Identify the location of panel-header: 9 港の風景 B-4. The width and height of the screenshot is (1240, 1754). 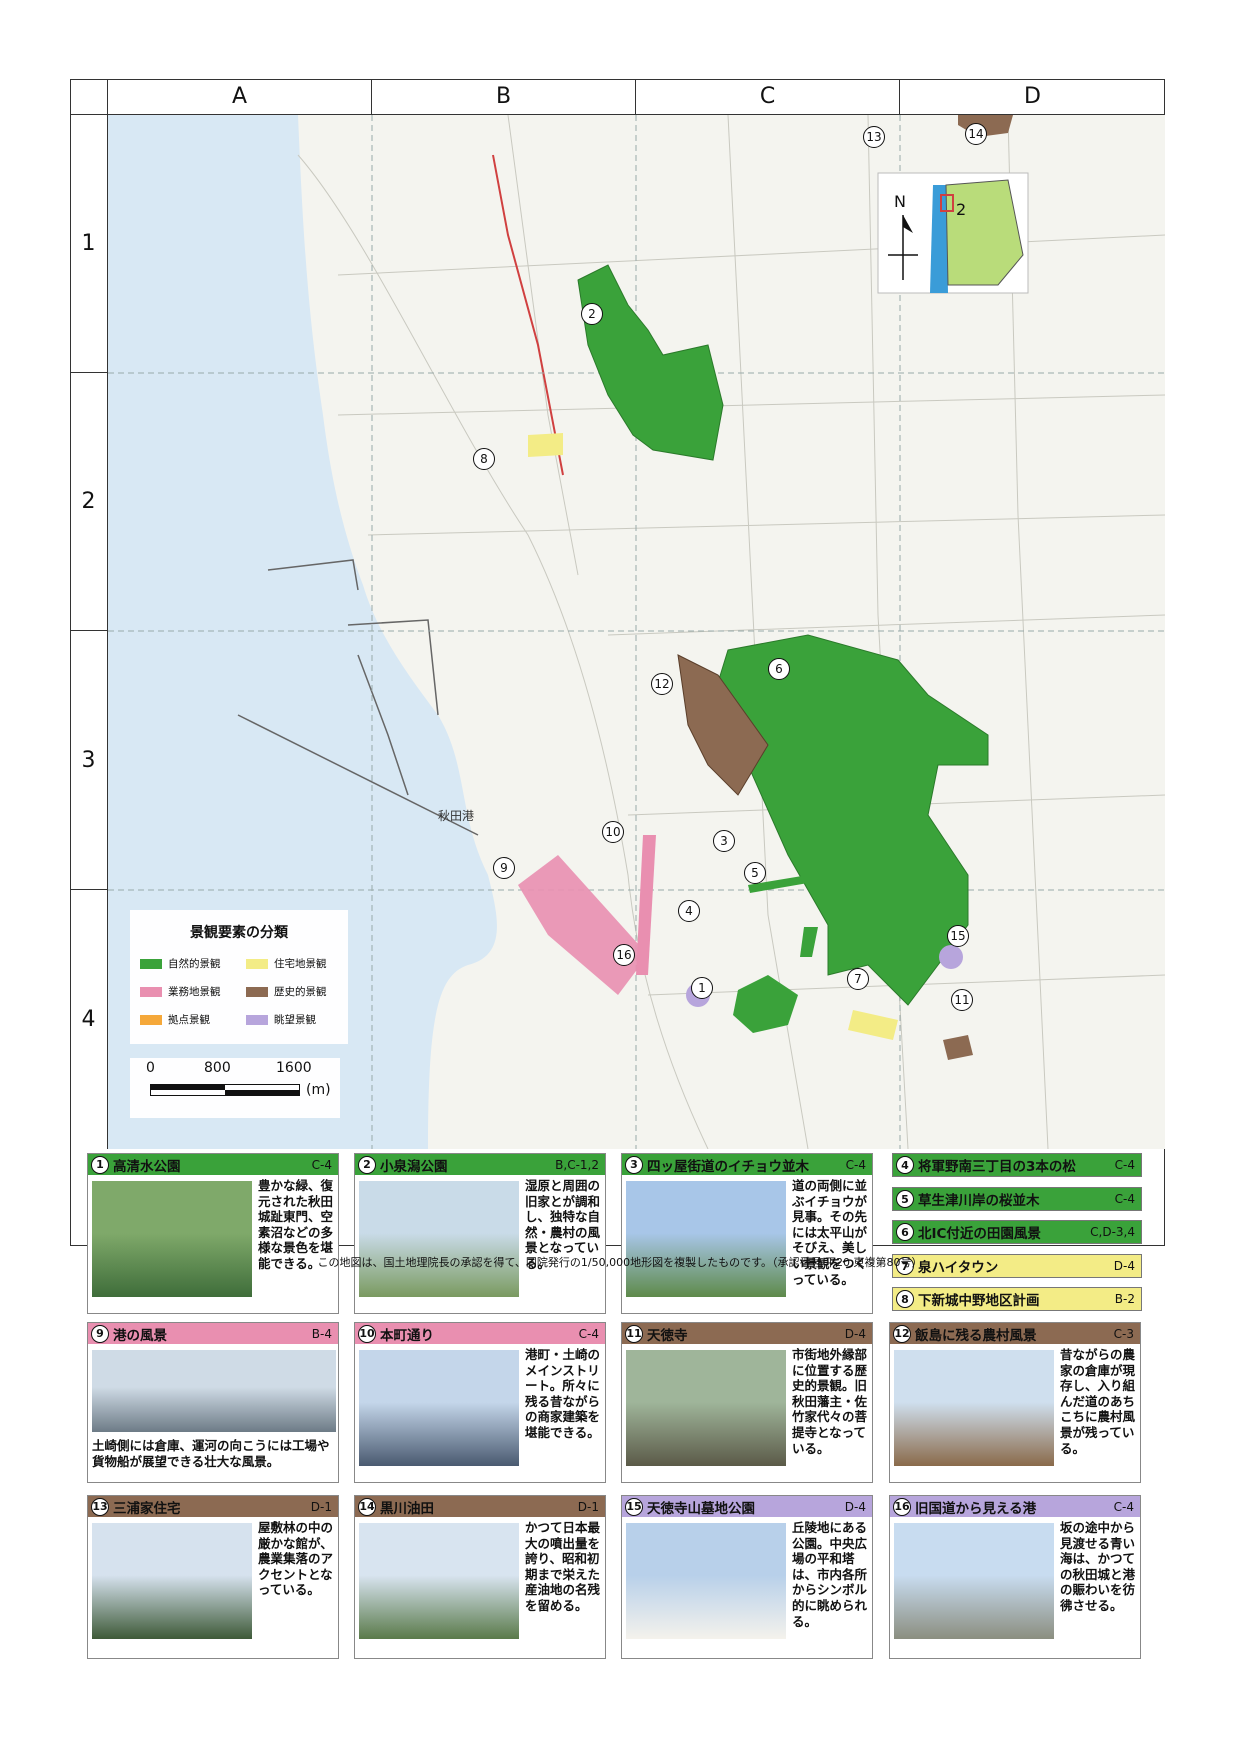
(213, 1333).